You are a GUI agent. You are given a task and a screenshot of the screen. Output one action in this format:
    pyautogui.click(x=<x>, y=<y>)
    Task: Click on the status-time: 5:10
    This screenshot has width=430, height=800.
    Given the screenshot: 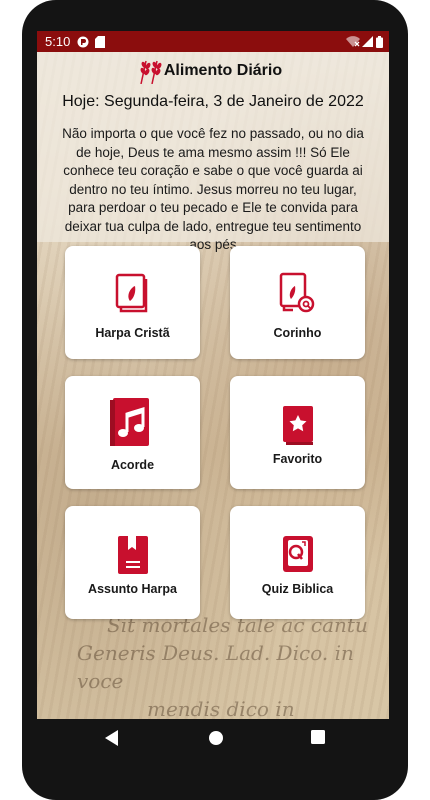 What is the action you would take?
    pyautogui.click(x=58, y=41)
    